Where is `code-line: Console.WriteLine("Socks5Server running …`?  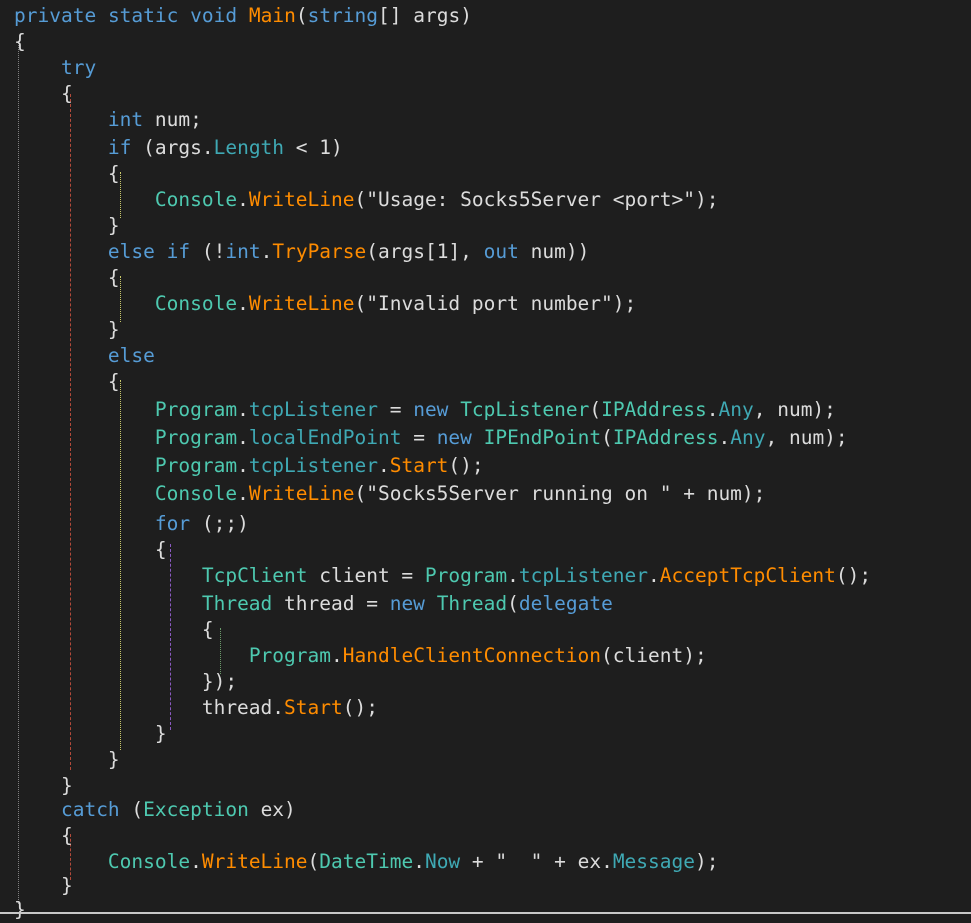
code-line: Console.WriteLine("Socks5Server running … is located at coordinates (390, 494).